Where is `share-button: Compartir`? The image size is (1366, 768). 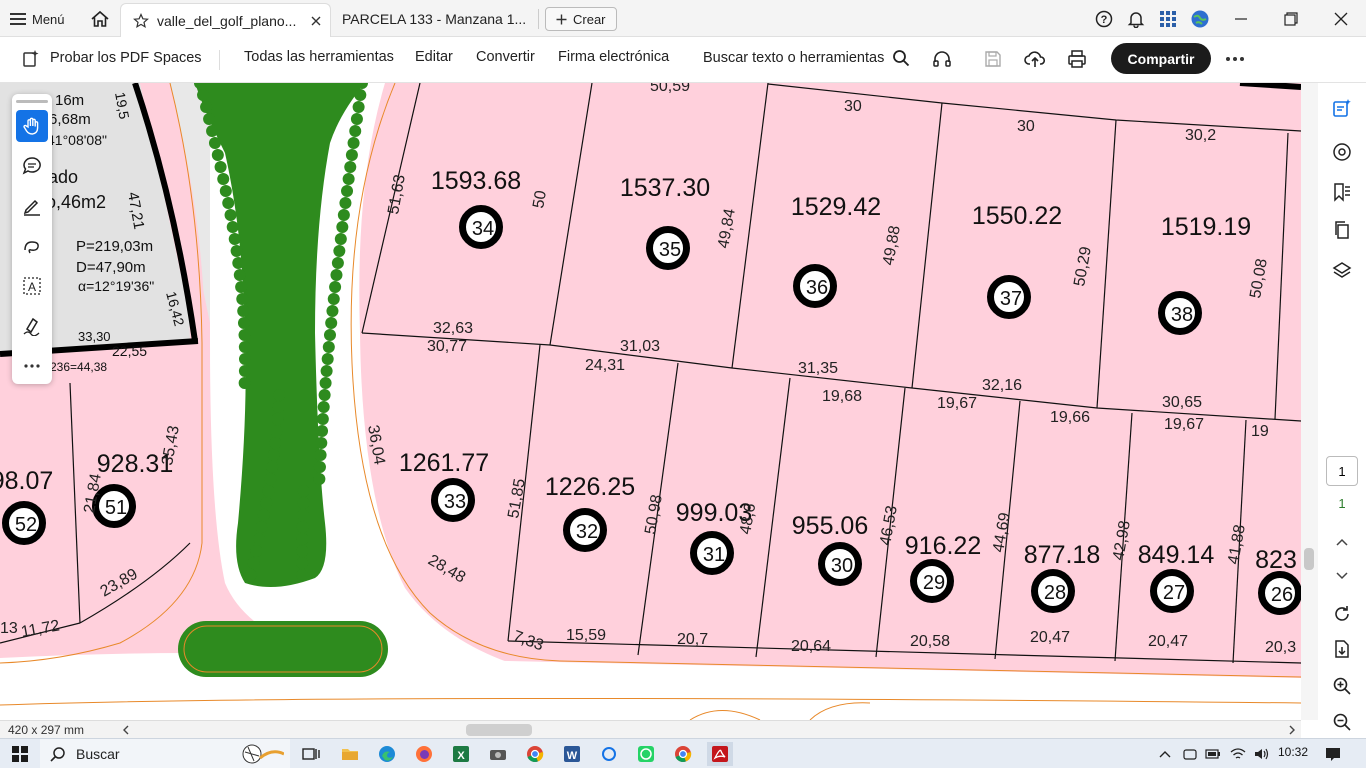
share-button: Compartir is located at coordinates (1161, 58).